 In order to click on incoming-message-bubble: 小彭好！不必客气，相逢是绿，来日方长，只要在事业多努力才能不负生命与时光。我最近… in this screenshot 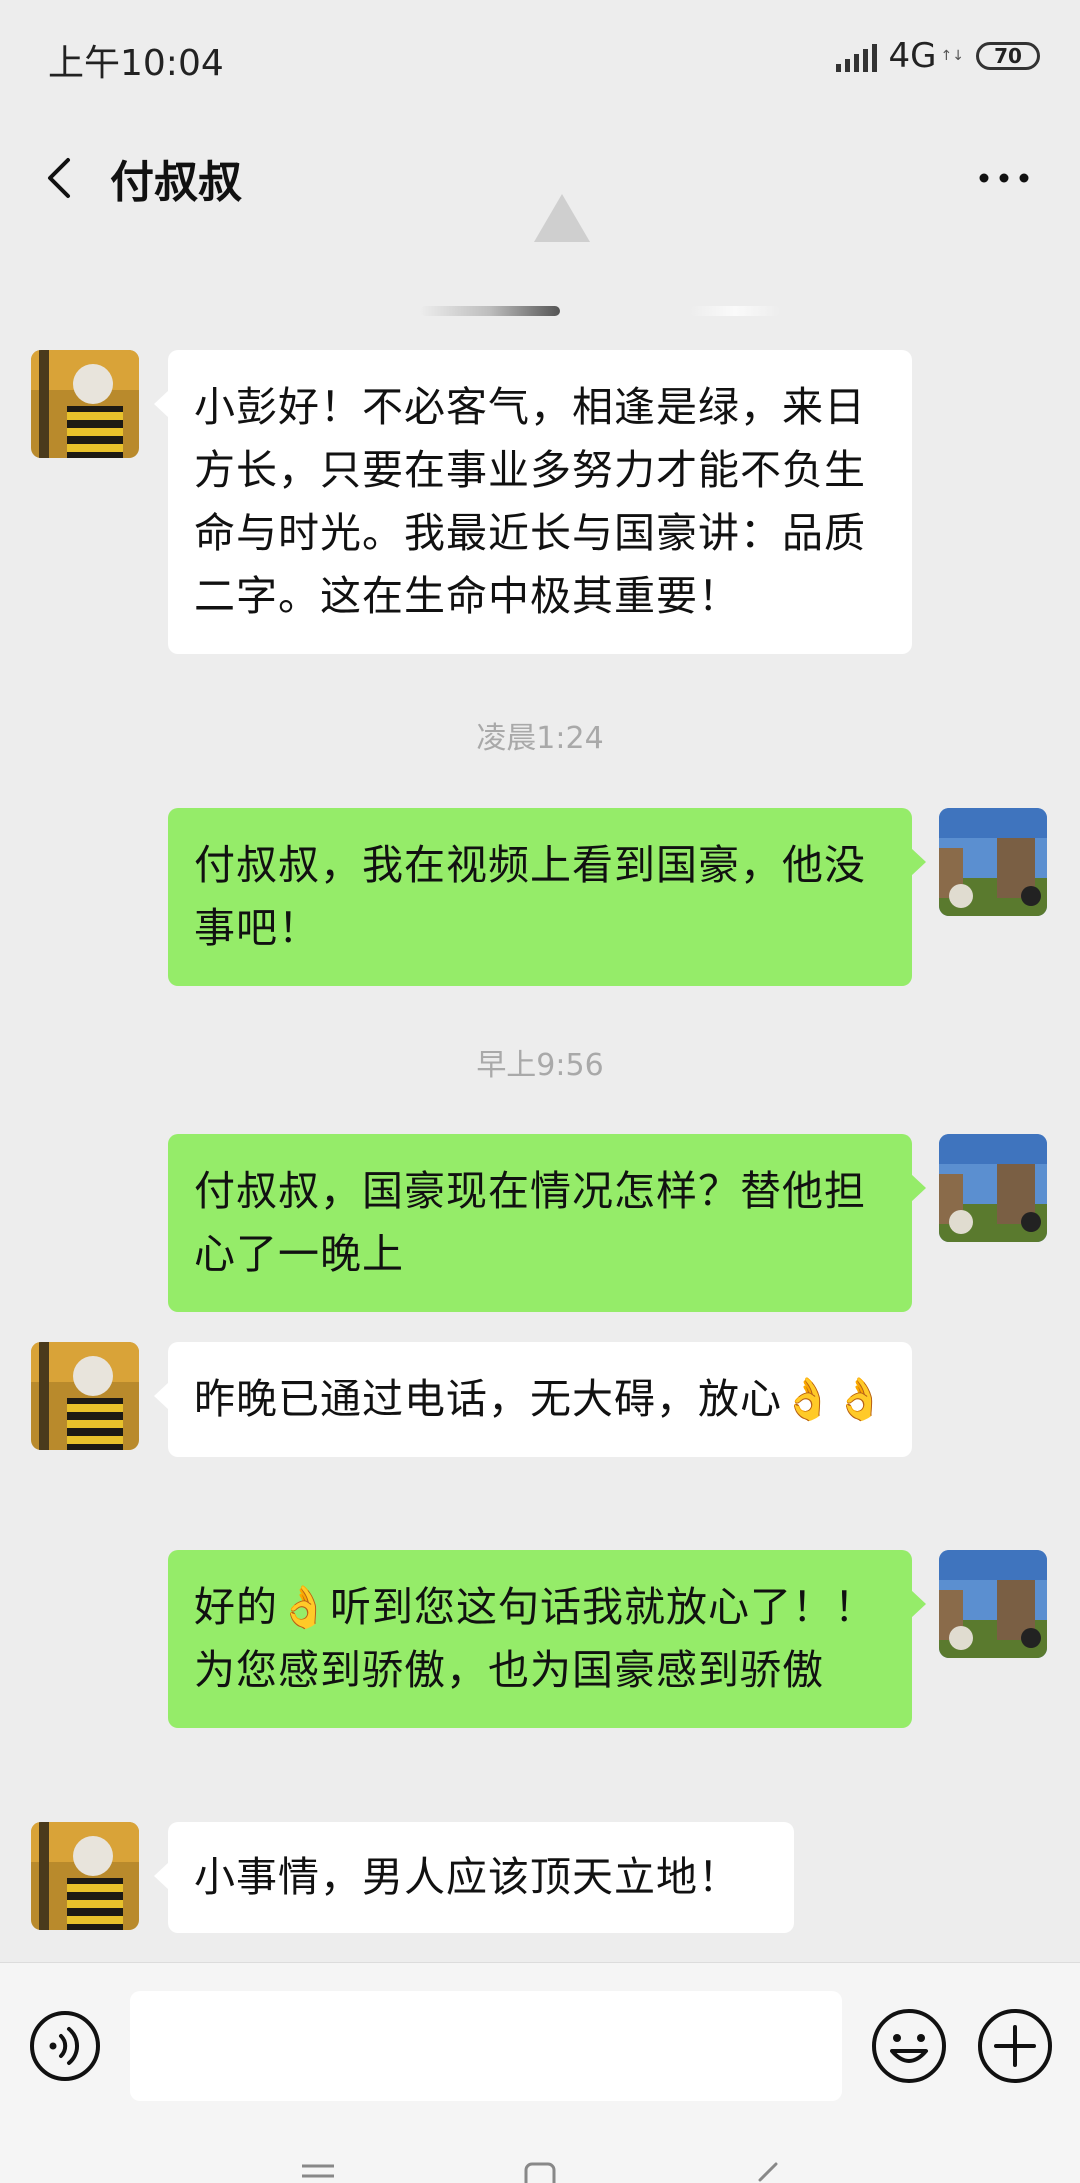, I will do `click(533, 502)`.